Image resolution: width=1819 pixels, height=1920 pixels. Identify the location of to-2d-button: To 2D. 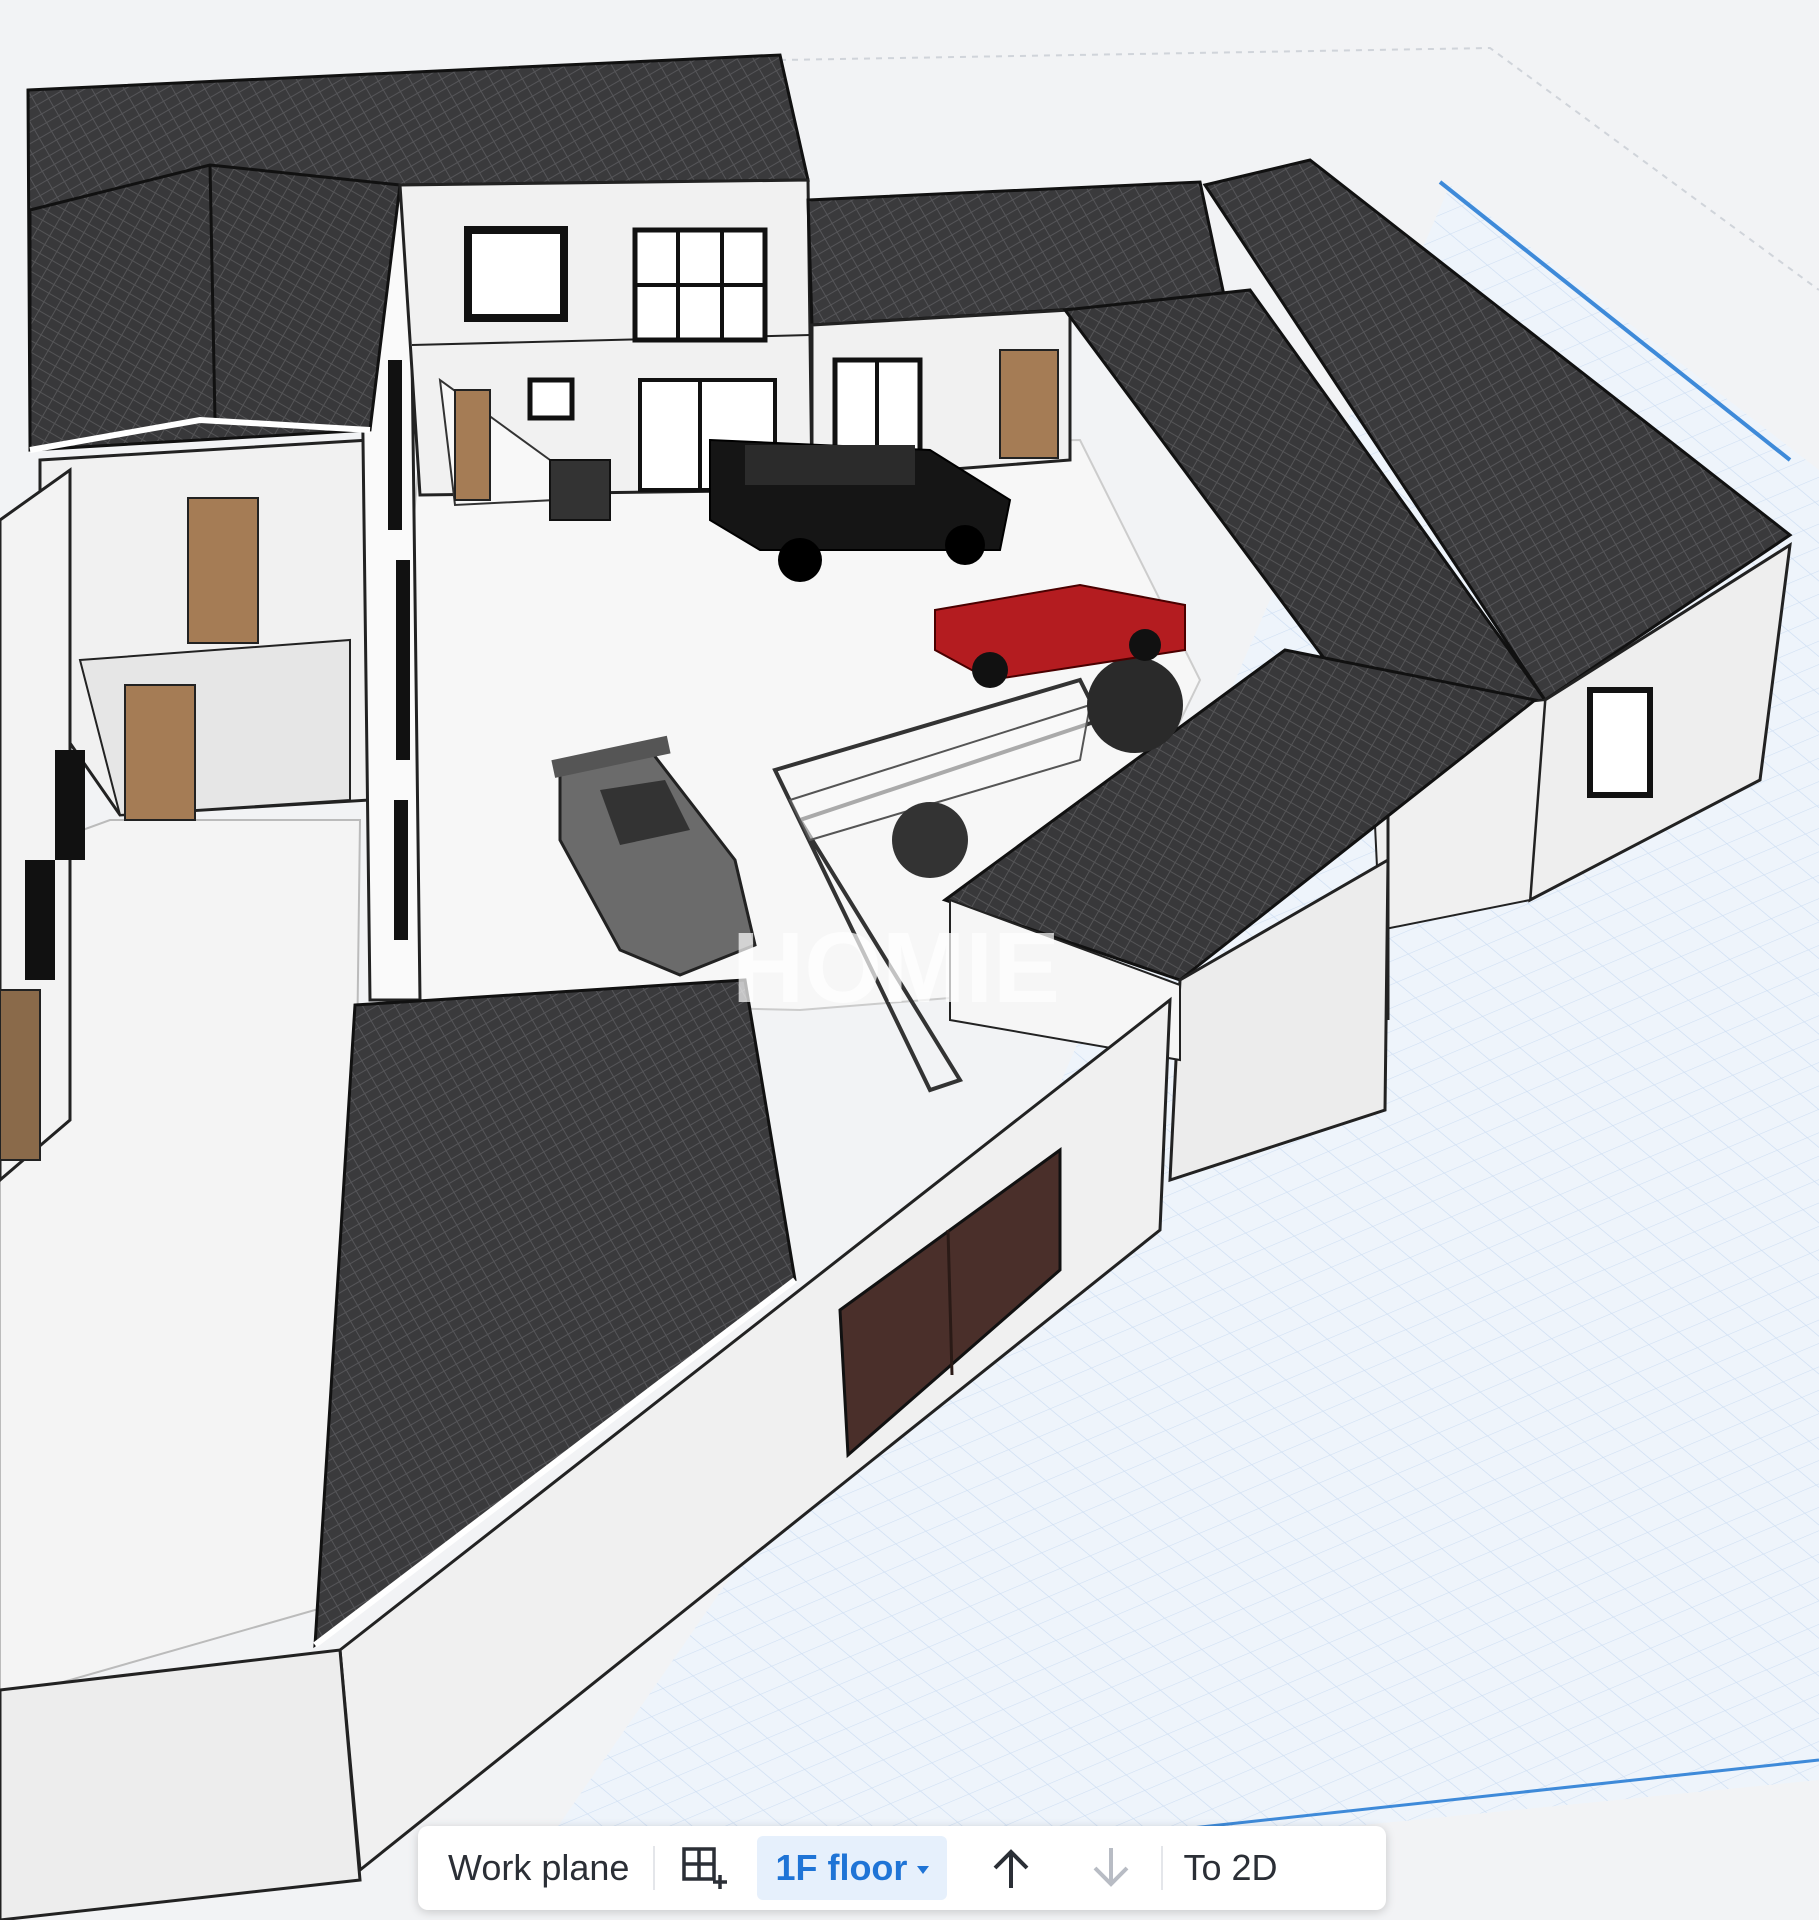
(1230, 1868).